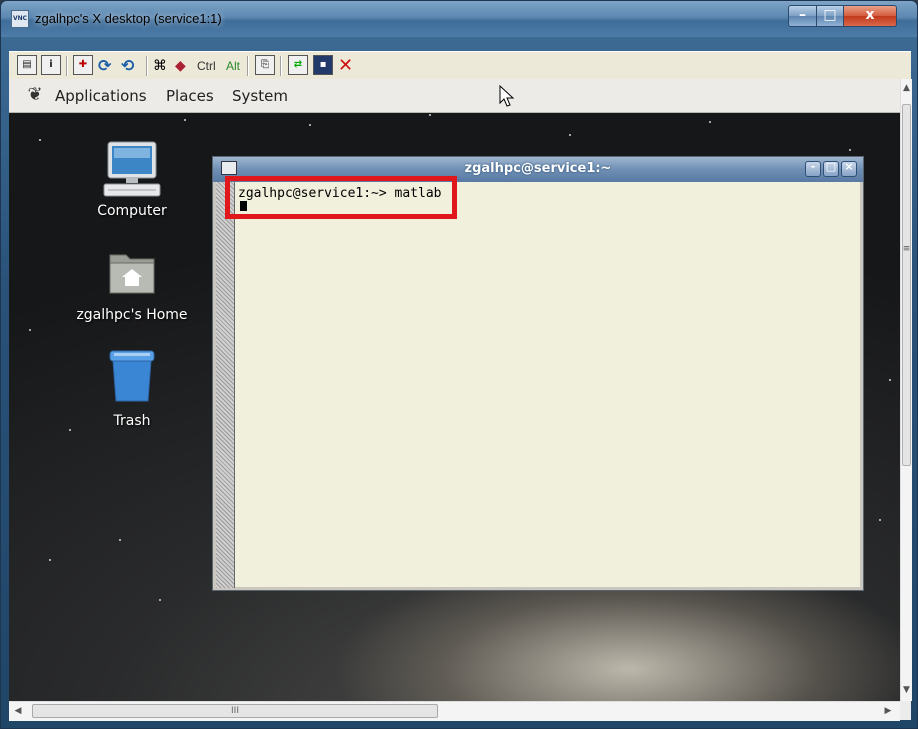 The width and height of the screenshot is (918, 729). Describe the element at coordinates (132, 211) in the screenshot. I see `desktop-icon-label: Computer` at that location.